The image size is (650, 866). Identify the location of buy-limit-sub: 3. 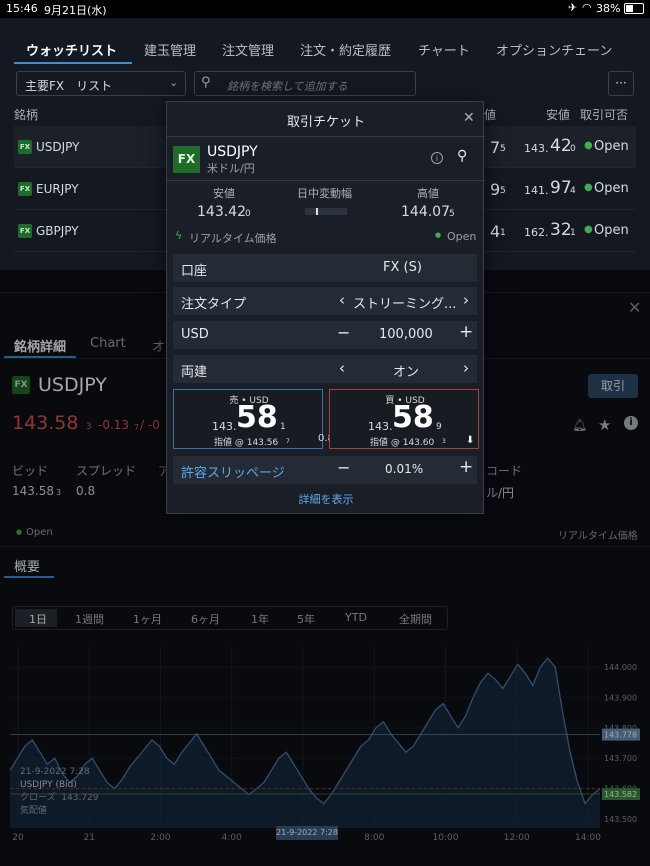
(444, 441).